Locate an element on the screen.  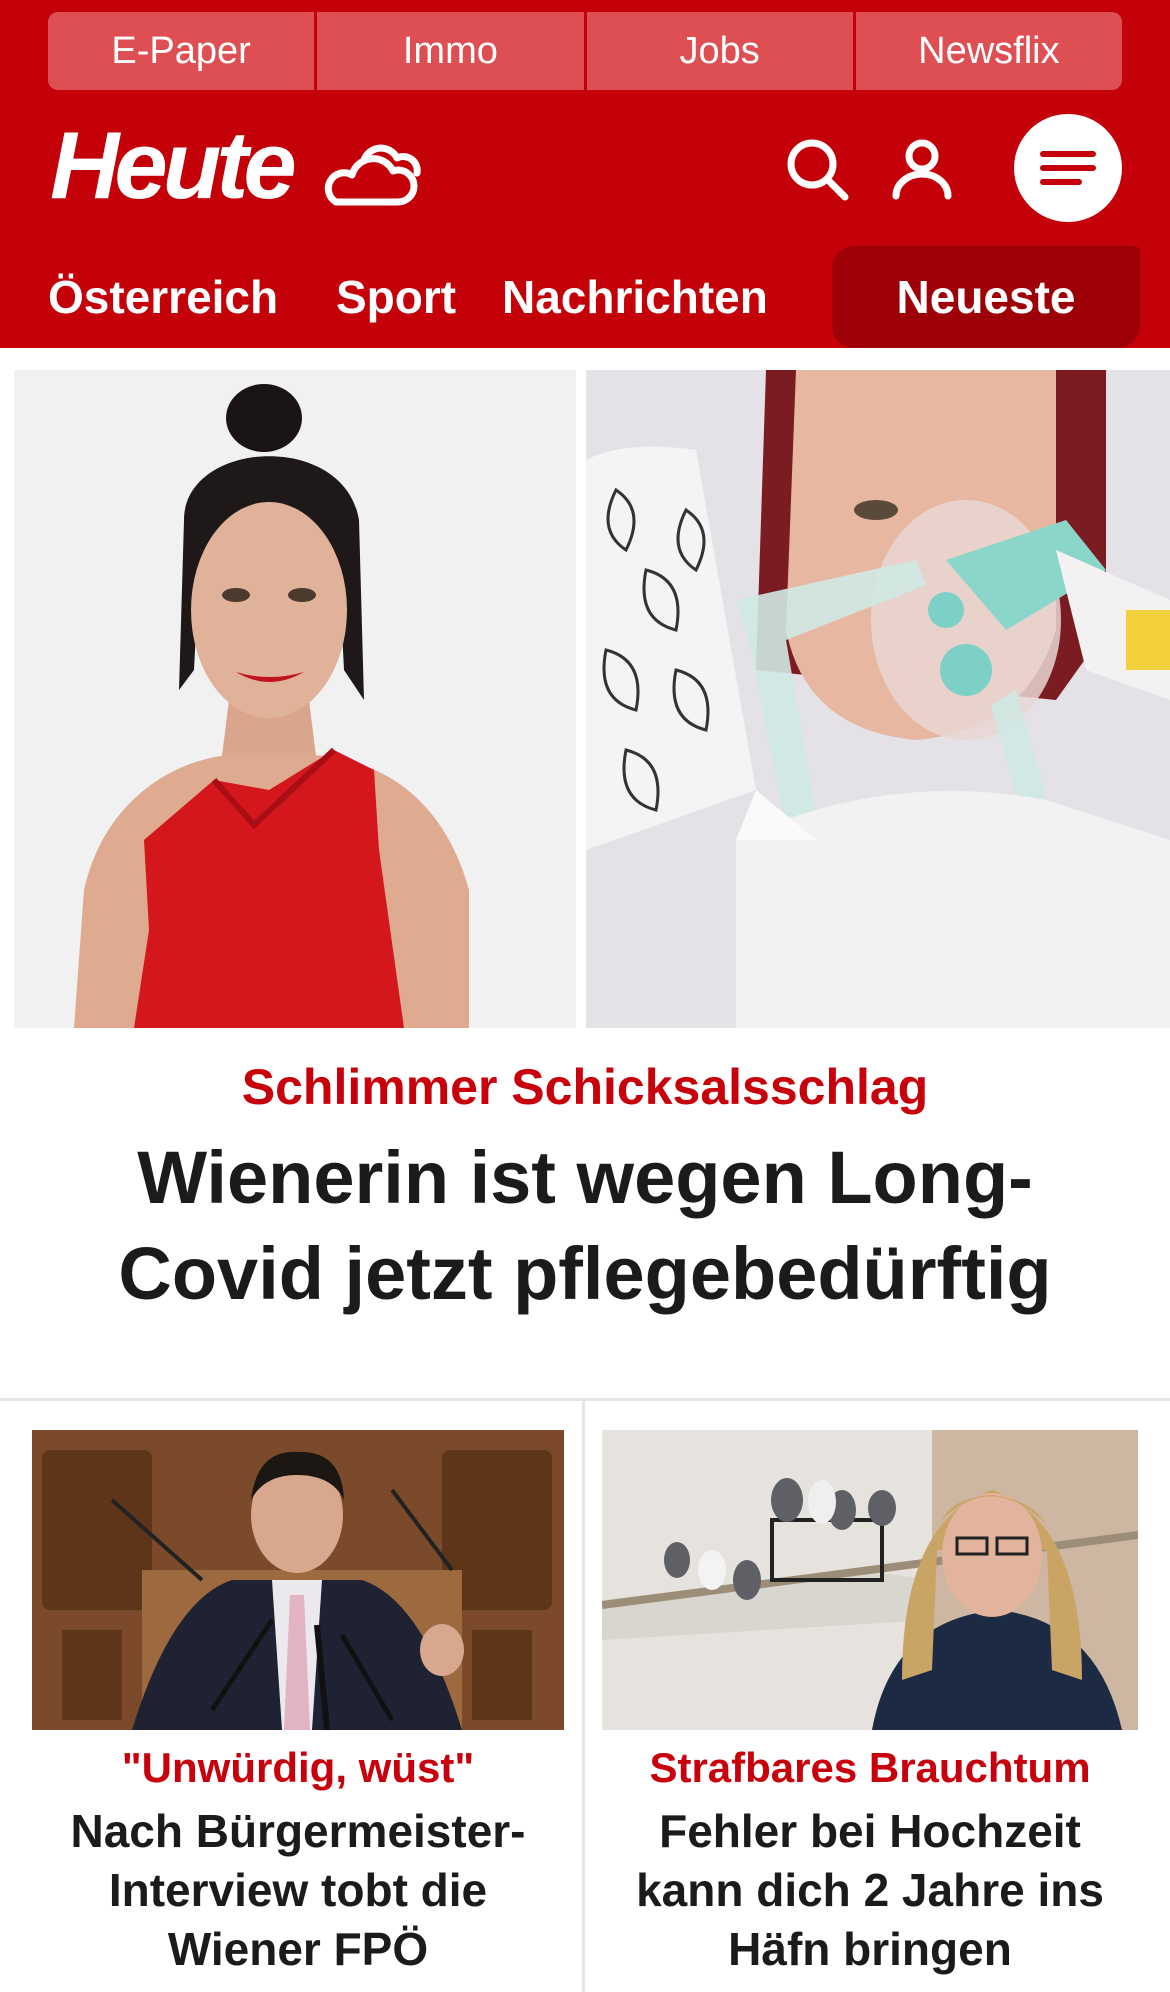
teaser-image-woman-pigeons is located at coordinates (870, 1580).